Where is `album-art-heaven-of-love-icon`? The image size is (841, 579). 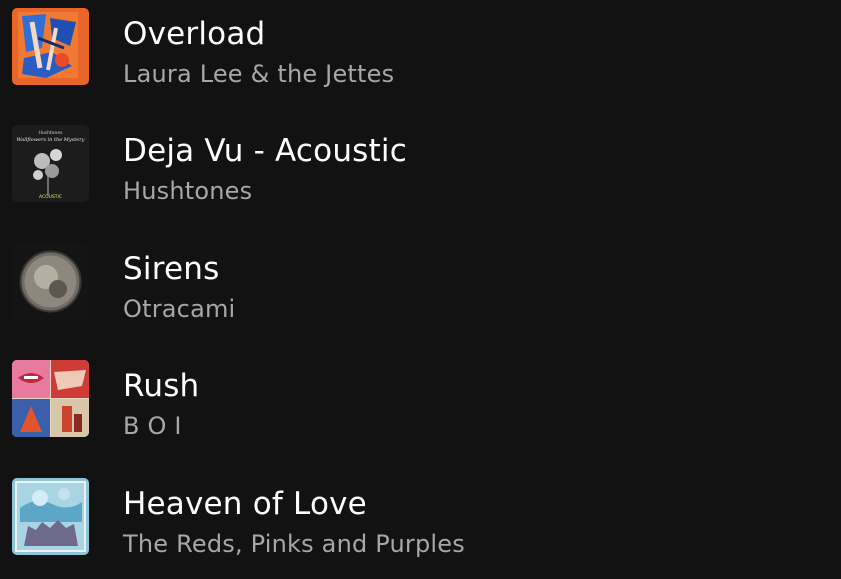
album-art-heaven-of-love-icon is located at coordinates (50, 516).